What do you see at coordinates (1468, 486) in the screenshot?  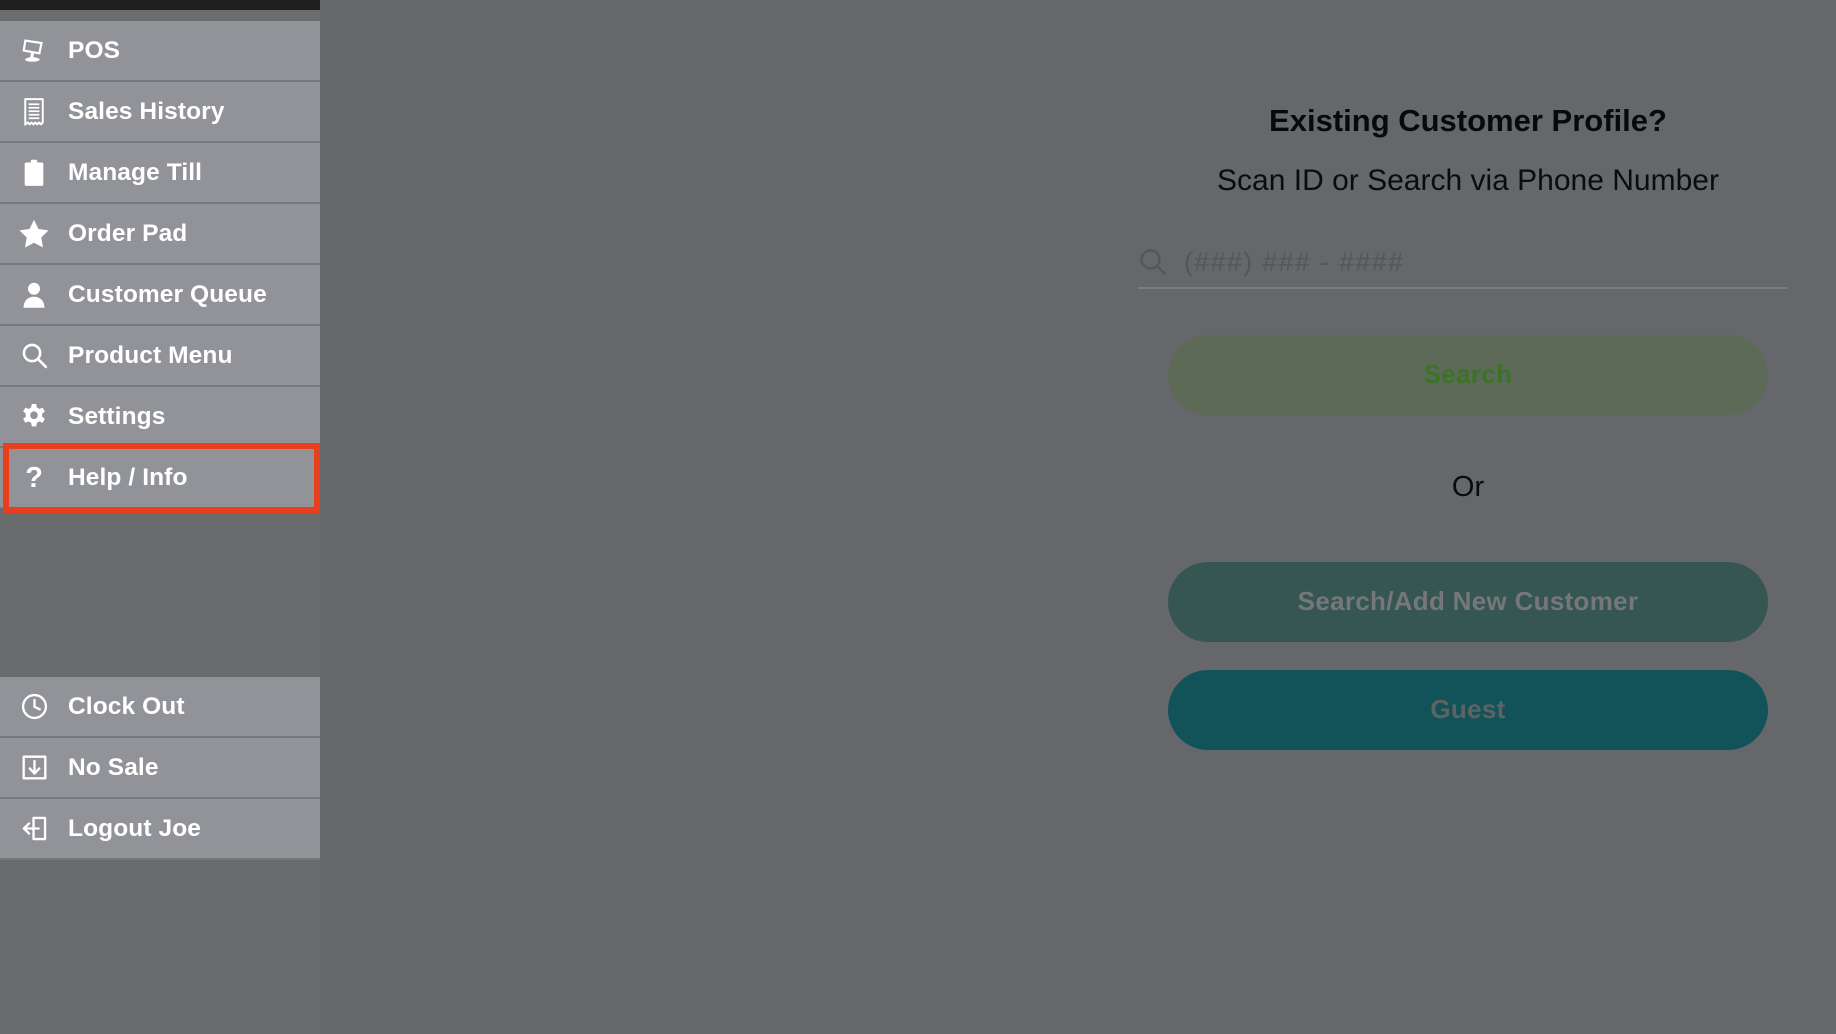 I see `or-divider-label: Or` at bounding box center [1468, 486].